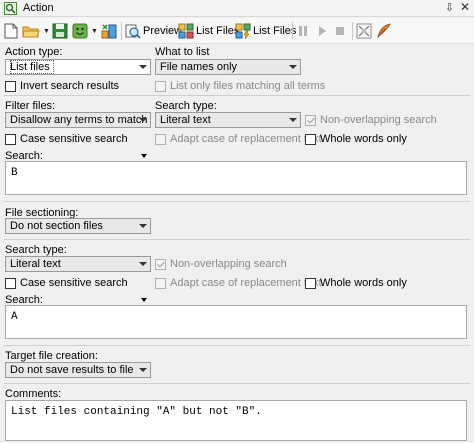  I want to click on list-files-quick-icon, so click(243, 31).